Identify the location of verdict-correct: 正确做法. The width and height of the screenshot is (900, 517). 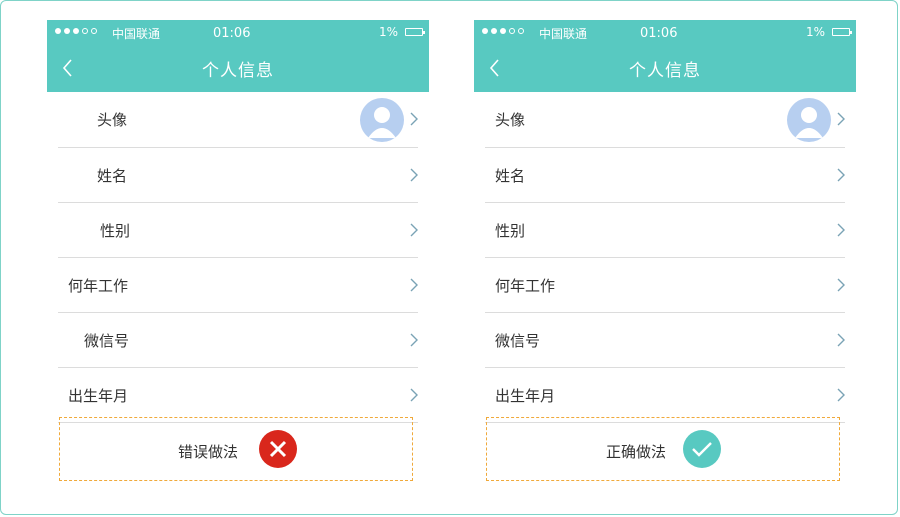
(663, 449).